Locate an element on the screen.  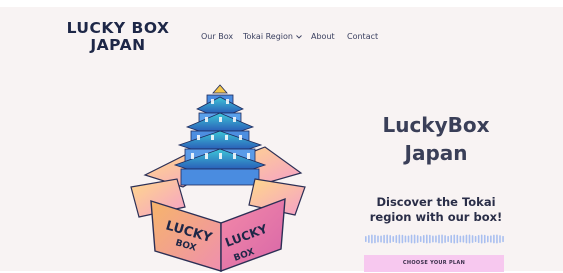
logo-line-1: LUCKY BOX is located at coordinates (118, 28).